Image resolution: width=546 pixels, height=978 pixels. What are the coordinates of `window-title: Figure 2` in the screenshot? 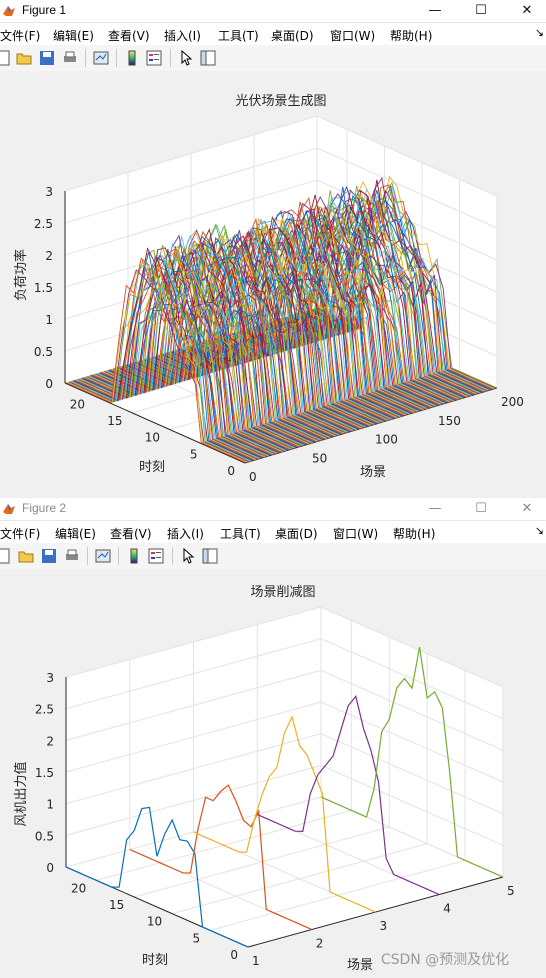 It's located at (44, 508).